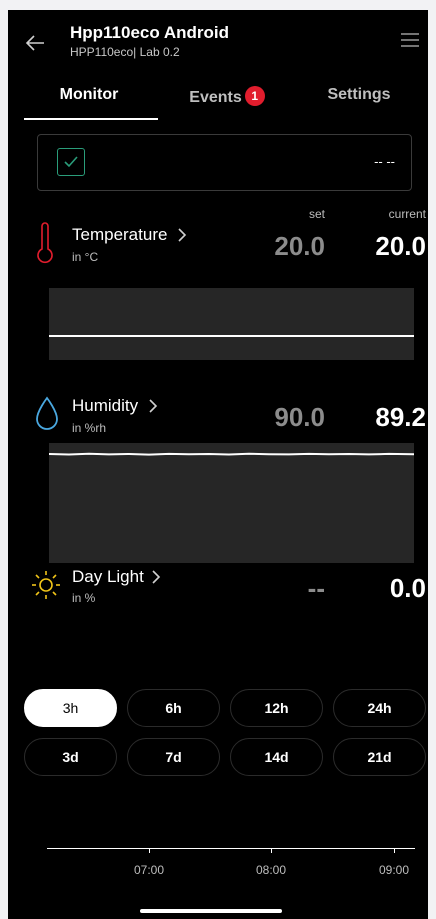 The height and width of the screenshot is (919, 436). What do you see at coordinates (231, 336) in the screenshot?
I see `temperature-trend-line` at bounding box center [231, 336].